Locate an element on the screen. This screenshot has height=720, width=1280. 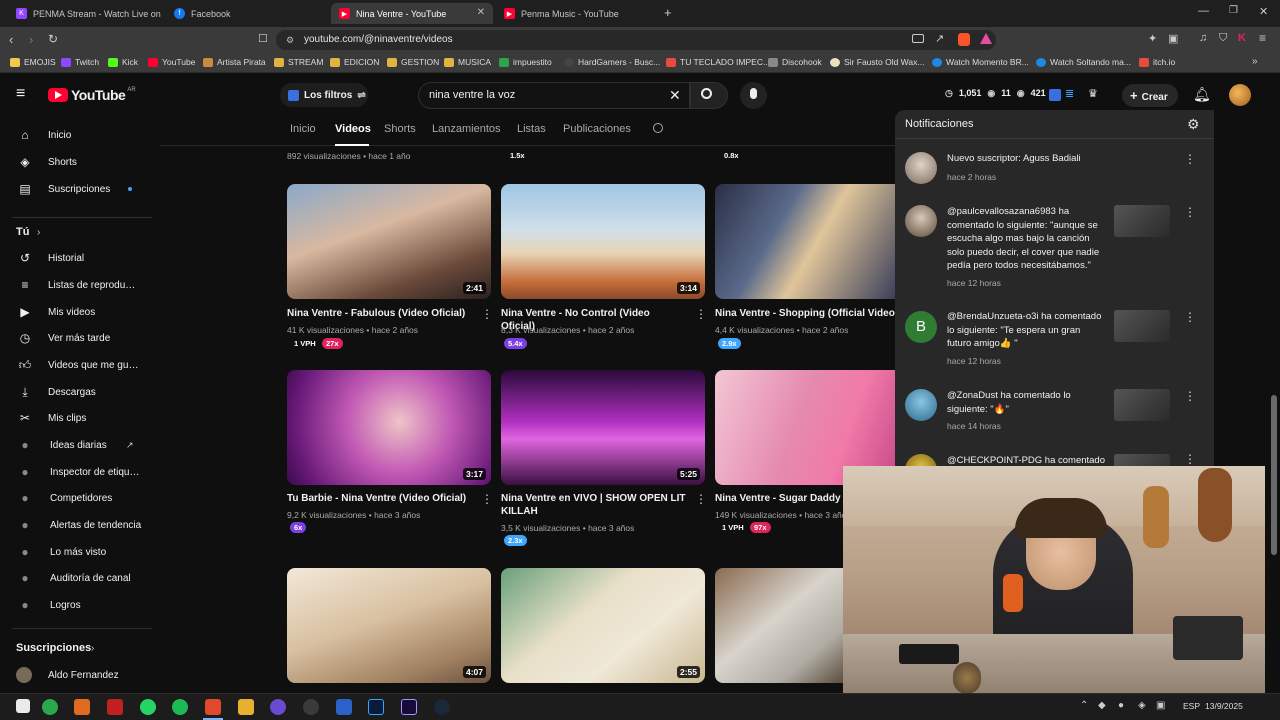
forward-icon: › is located at coordinates (31, 39).